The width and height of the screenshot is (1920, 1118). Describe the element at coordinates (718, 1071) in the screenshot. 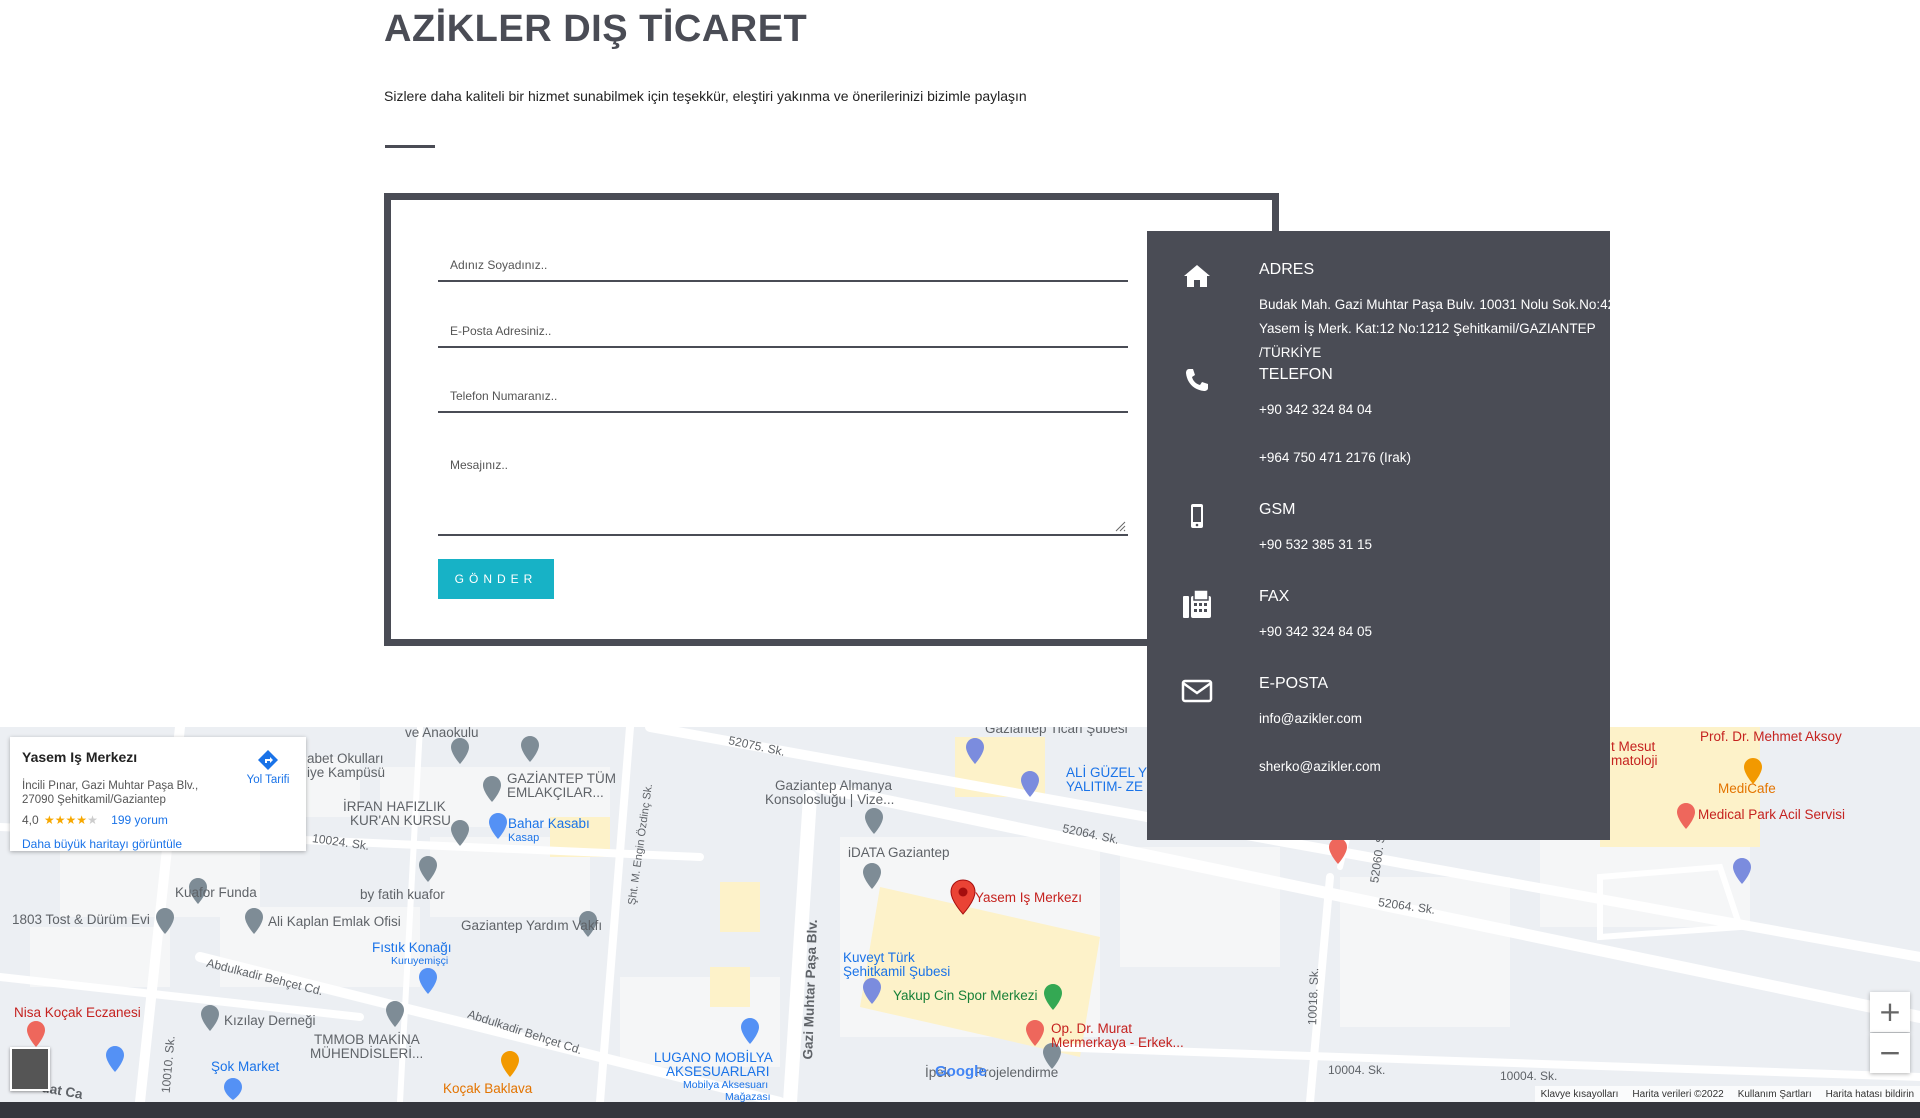

I see `map-label: AKSESUARLARI` at that location.